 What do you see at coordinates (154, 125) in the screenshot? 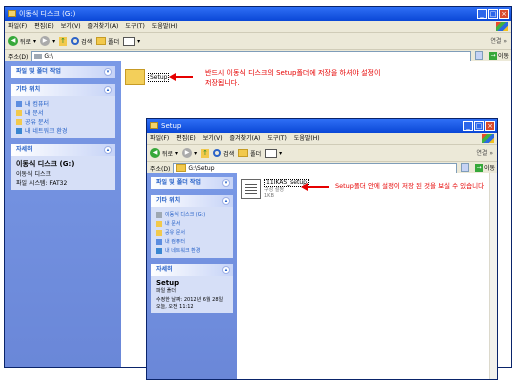
I see `folder-icon` at bounding box center [154, 125].